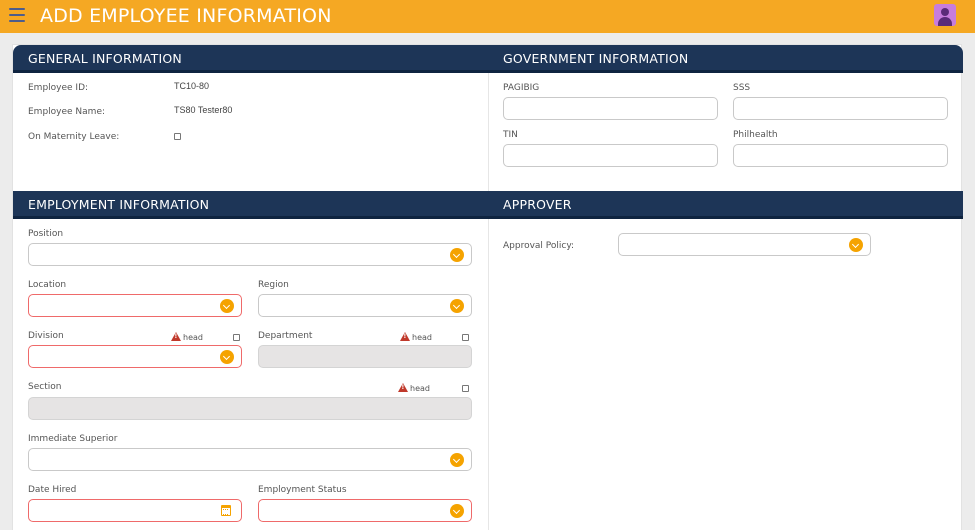 Image resolution: width=975 pixels, height=530 pixels. What do you see at coordinates (177, 136) in the screenshot?
I see `maternity-leave-checkbox` at bounding box center [177, 136].